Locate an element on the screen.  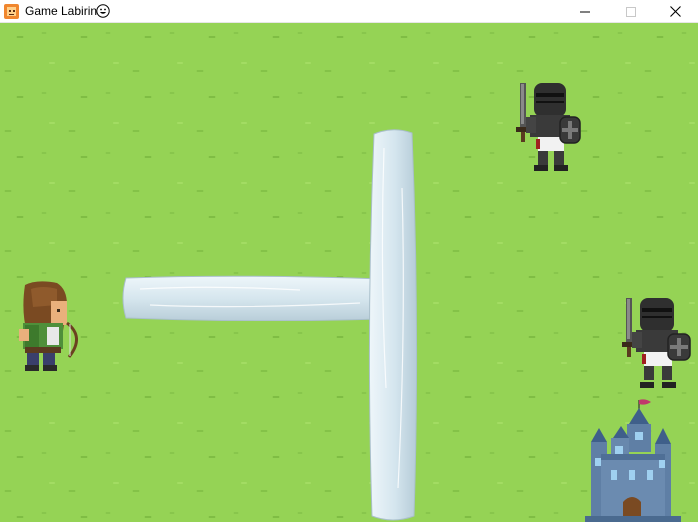
minimize-button is located at coordinates (585, 11).